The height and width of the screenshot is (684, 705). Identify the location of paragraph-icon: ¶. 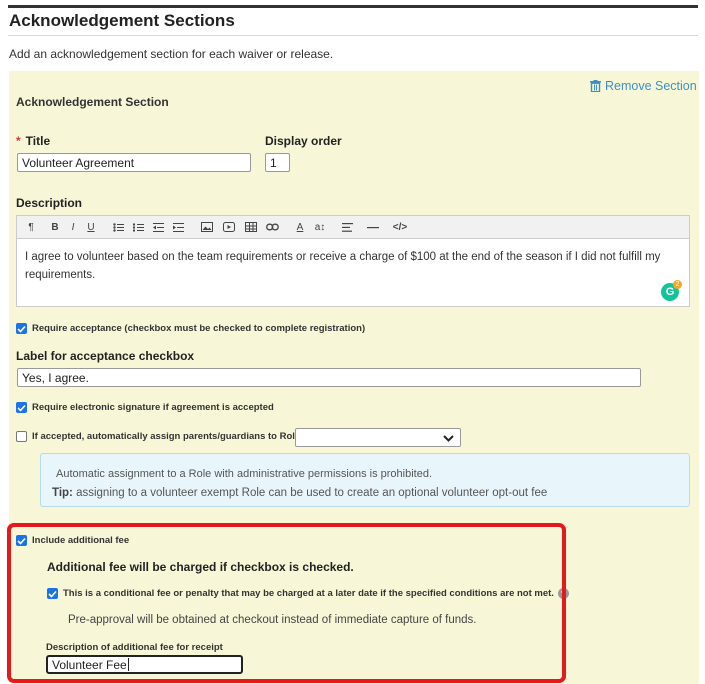
(31, 227).